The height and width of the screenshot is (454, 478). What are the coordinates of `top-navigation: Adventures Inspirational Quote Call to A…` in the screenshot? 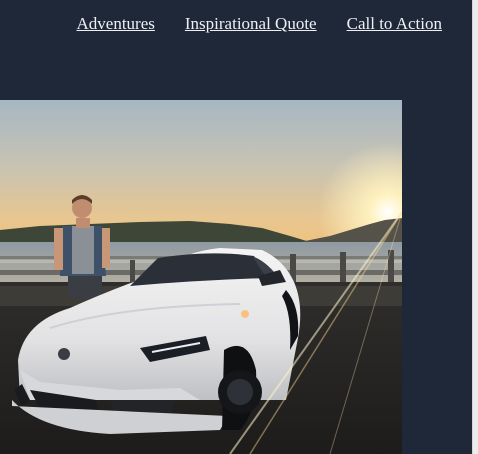 It's located at (259, 24).